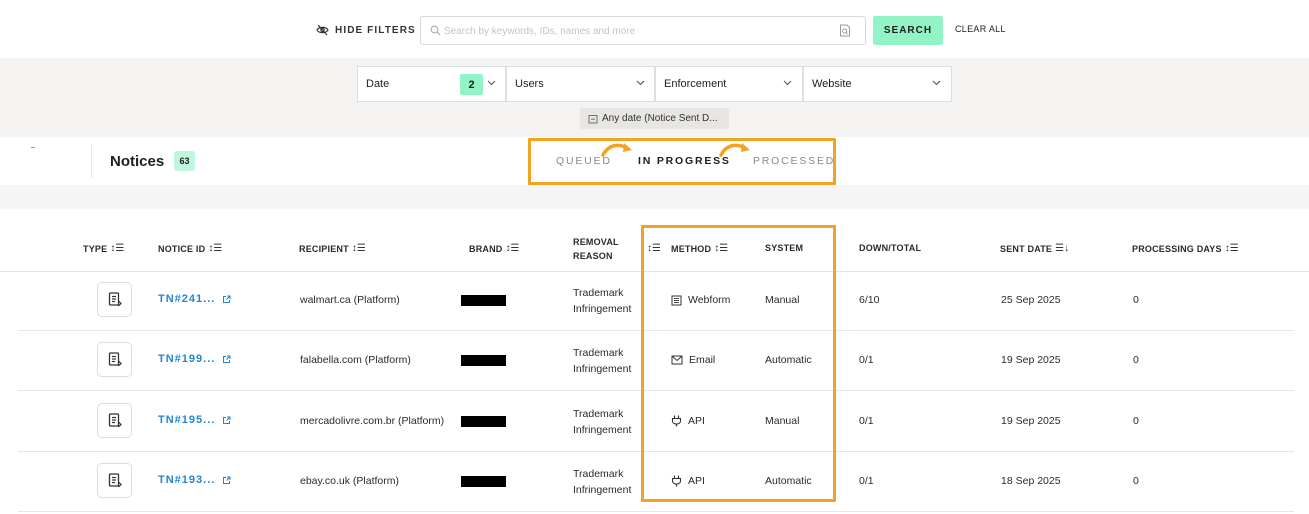 The image size is (1309, 514). Describe the element at coordinates (91, 161) in the screenshot. I see `header-divider` at that location.